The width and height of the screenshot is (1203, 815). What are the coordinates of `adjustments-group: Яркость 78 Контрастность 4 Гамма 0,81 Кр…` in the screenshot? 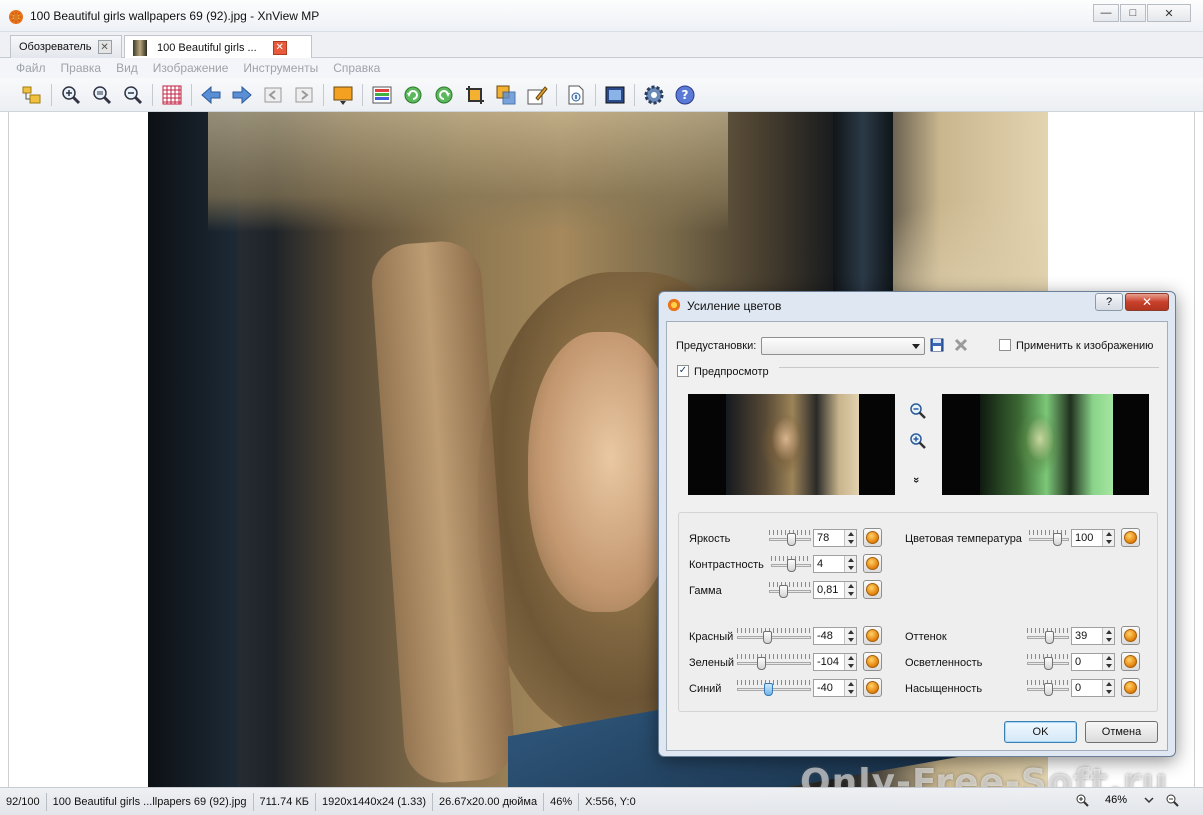 It's located at (918, 612).